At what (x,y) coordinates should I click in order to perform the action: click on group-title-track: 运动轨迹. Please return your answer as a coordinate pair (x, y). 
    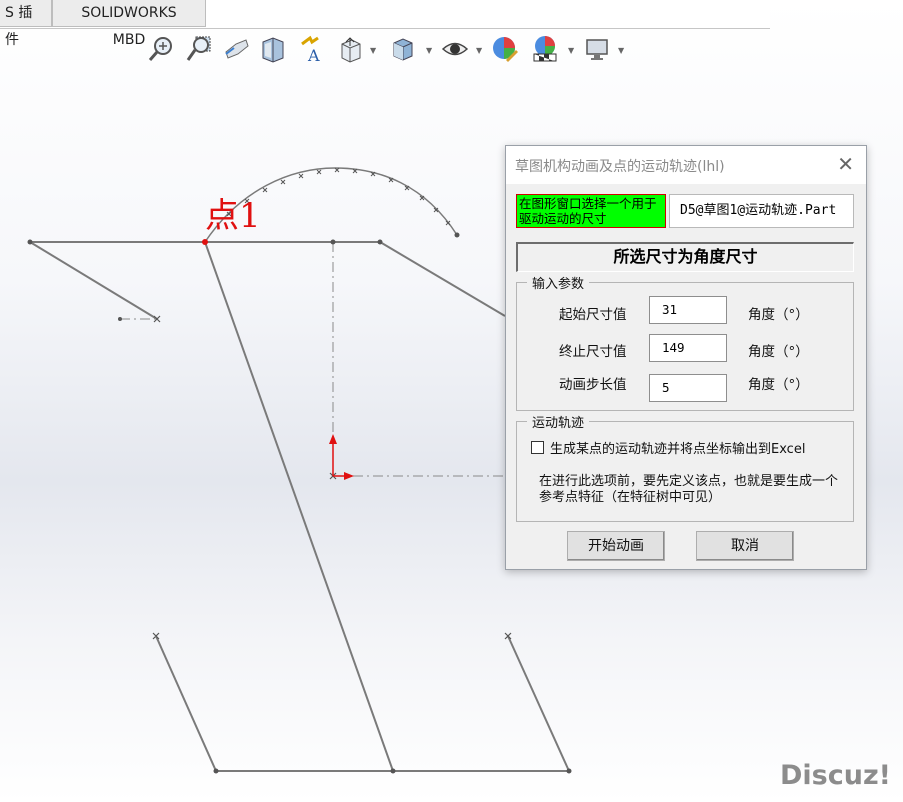
    Looking at the image, I should click on (558, 421).